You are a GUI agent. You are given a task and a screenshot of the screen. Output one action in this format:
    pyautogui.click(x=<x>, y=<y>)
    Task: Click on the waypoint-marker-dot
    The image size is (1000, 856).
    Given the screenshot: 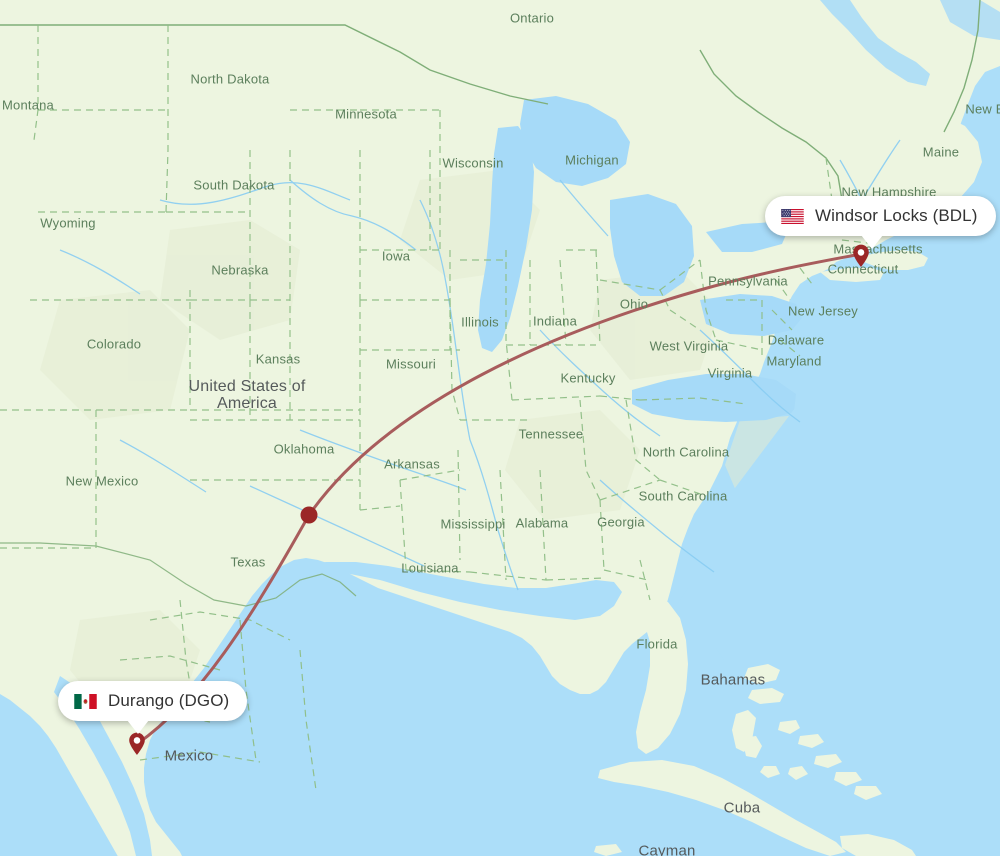 What is the action you would take?
    pyautogui.click(x=309, y=515)
    